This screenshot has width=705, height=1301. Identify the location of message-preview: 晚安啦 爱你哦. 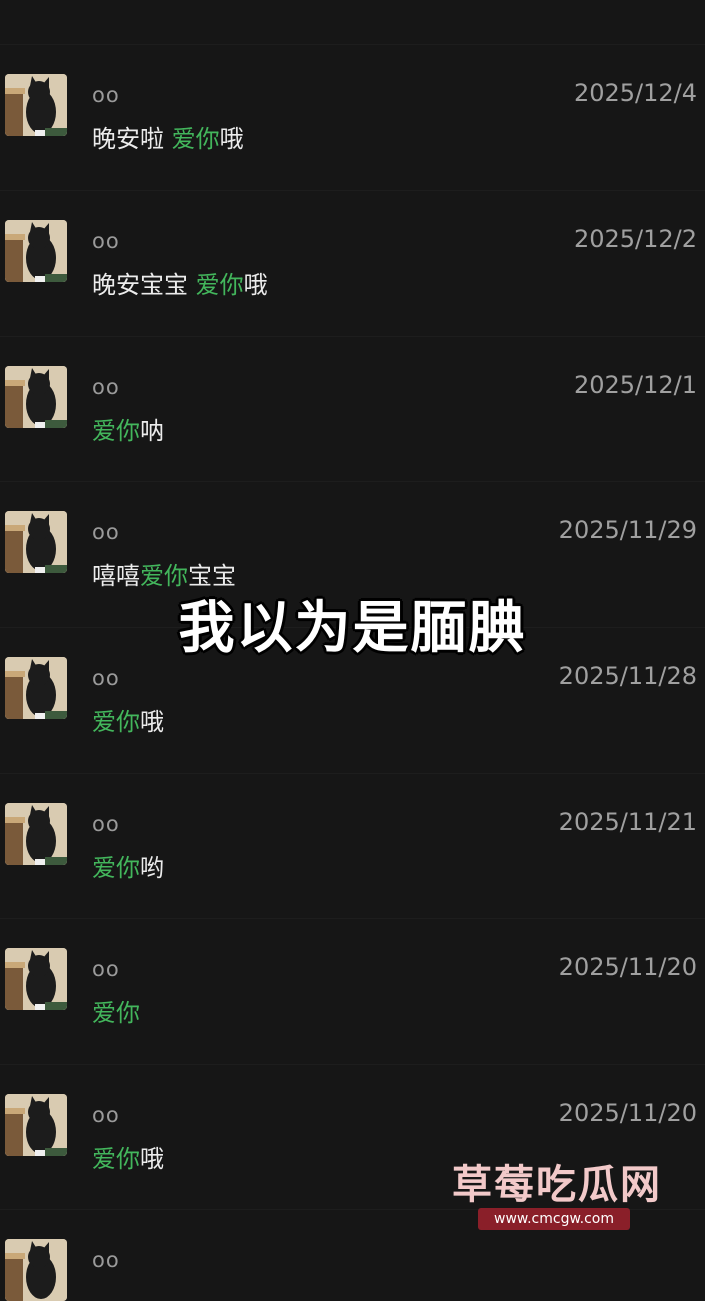
(168, 136).